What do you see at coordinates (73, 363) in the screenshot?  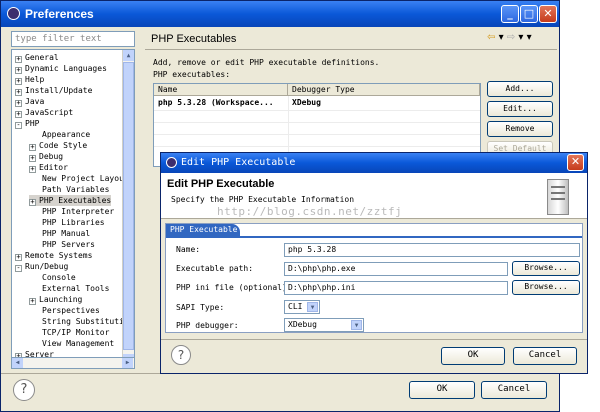 I see `tree-horizontal-scrollbar: ◀ ▶` at bounding box center [73, 363].